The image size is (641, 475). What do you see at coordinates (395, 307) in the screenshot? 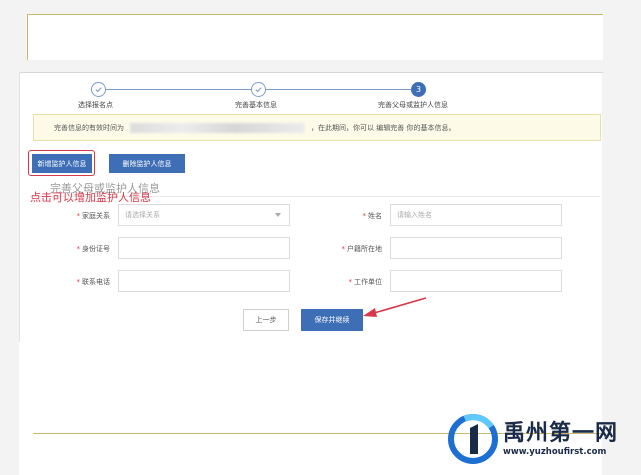
I see `arrow-annotation-icon` at bounding box center [395, 307].